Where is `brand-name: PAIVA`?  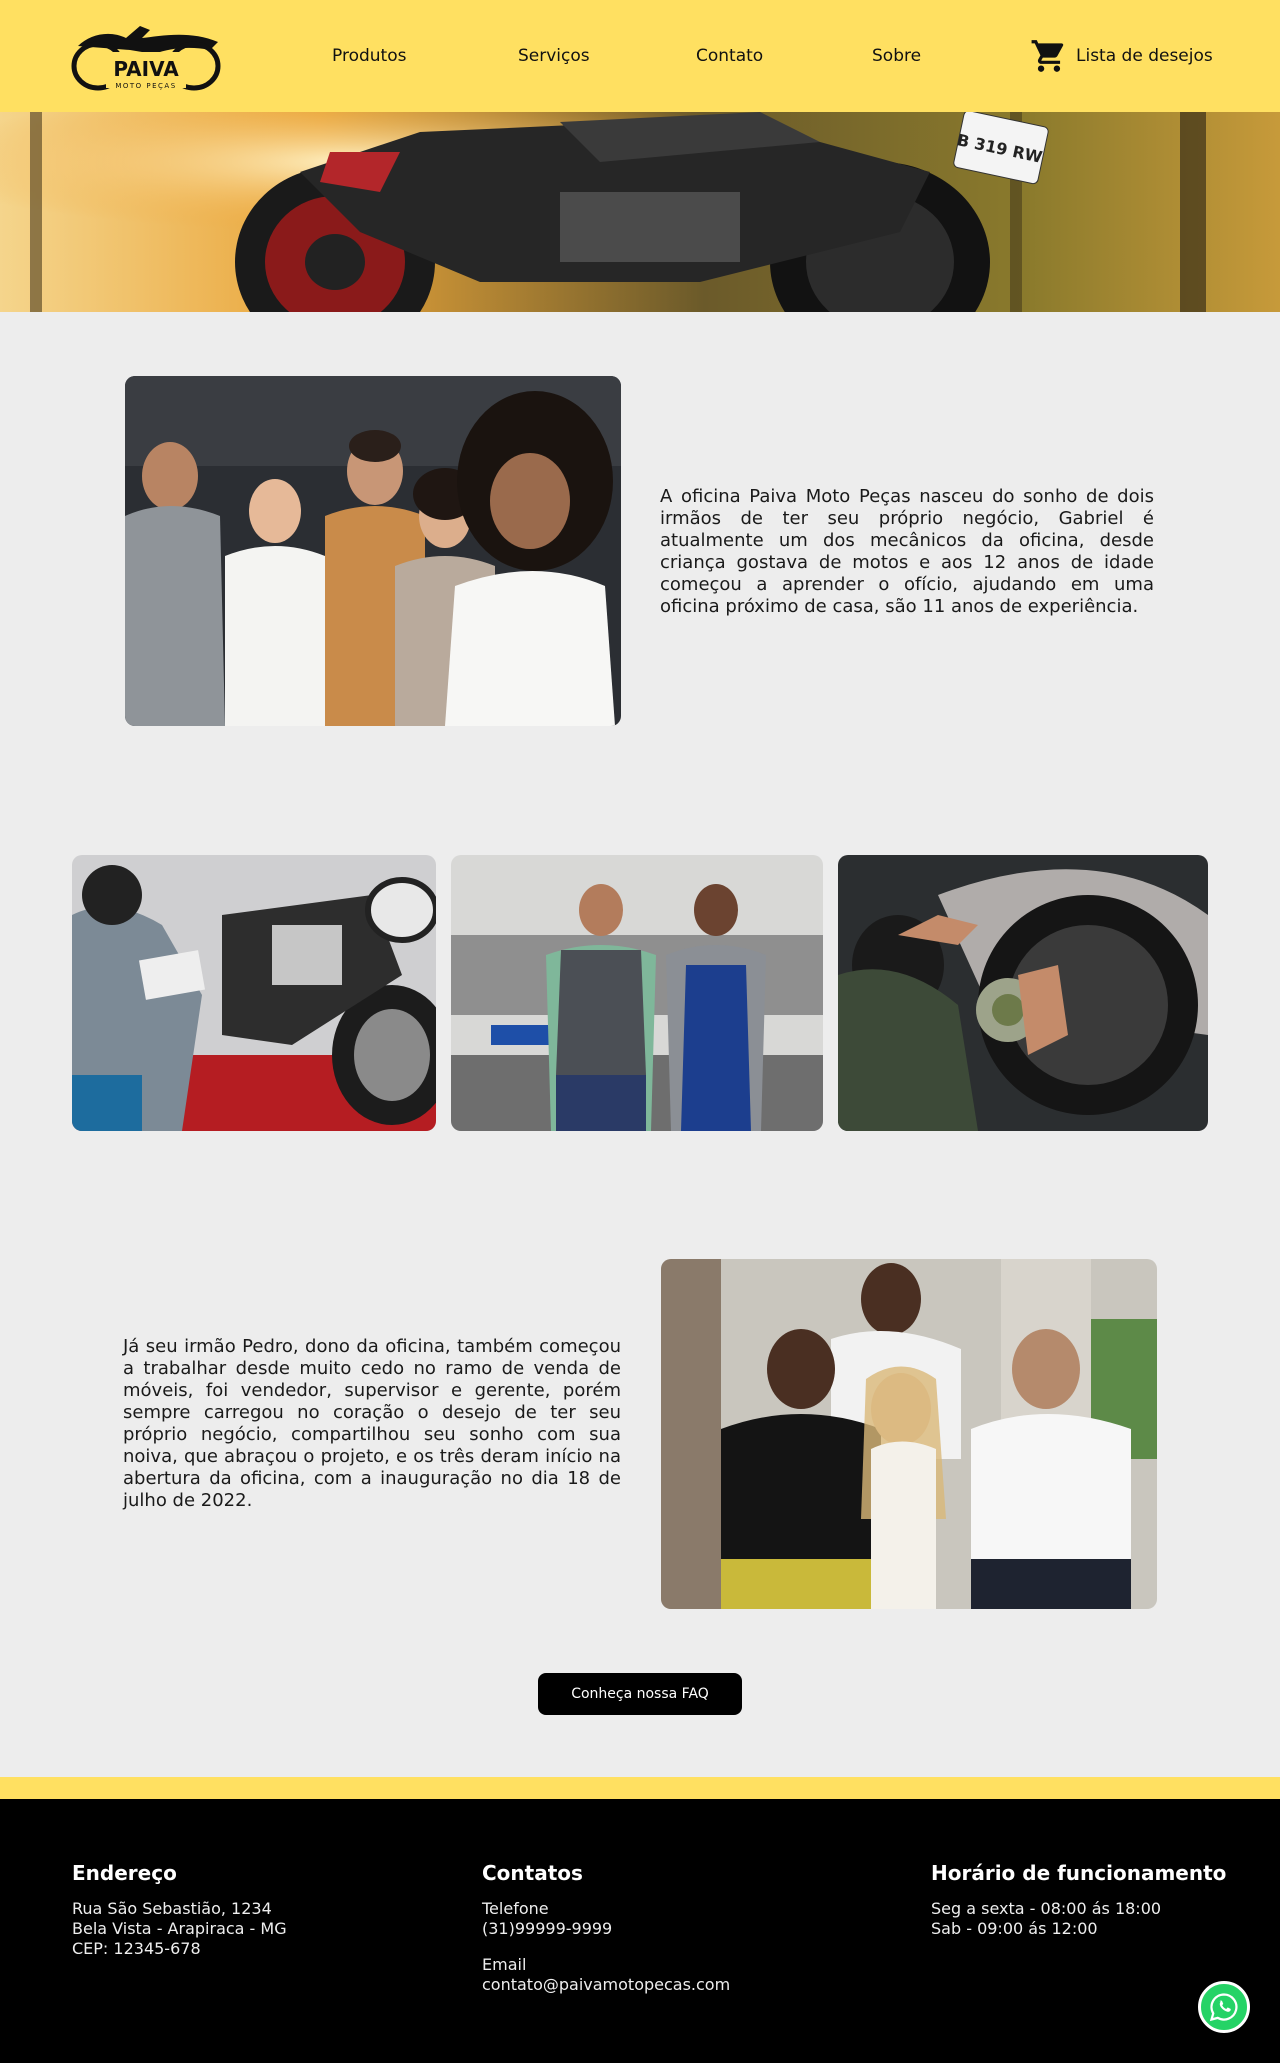 brand-name: PAIVA is located at coordinates (146, 69).